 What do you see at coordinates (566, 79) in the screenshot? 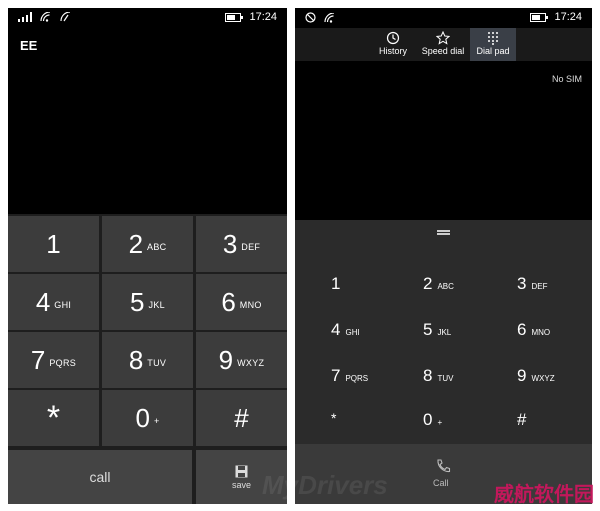
I see `no-sim-label: No SIM` at bounding box center [566, 79].